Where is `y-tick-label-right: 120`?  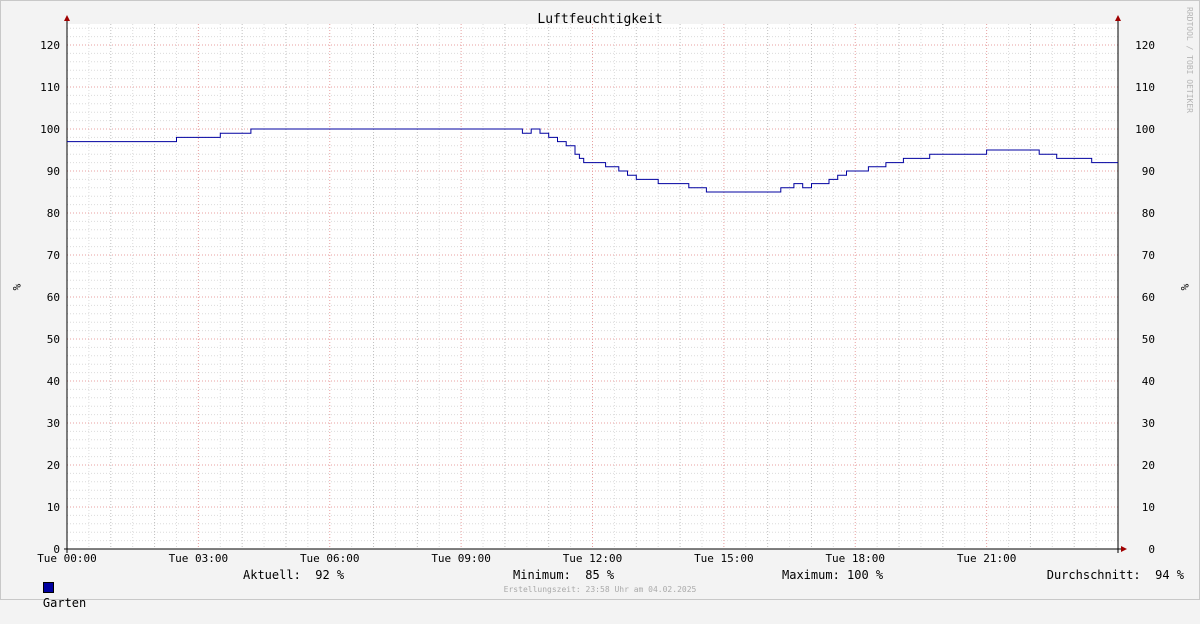 y-tick-label-right: 120 is located at coordinates (1145, 45).